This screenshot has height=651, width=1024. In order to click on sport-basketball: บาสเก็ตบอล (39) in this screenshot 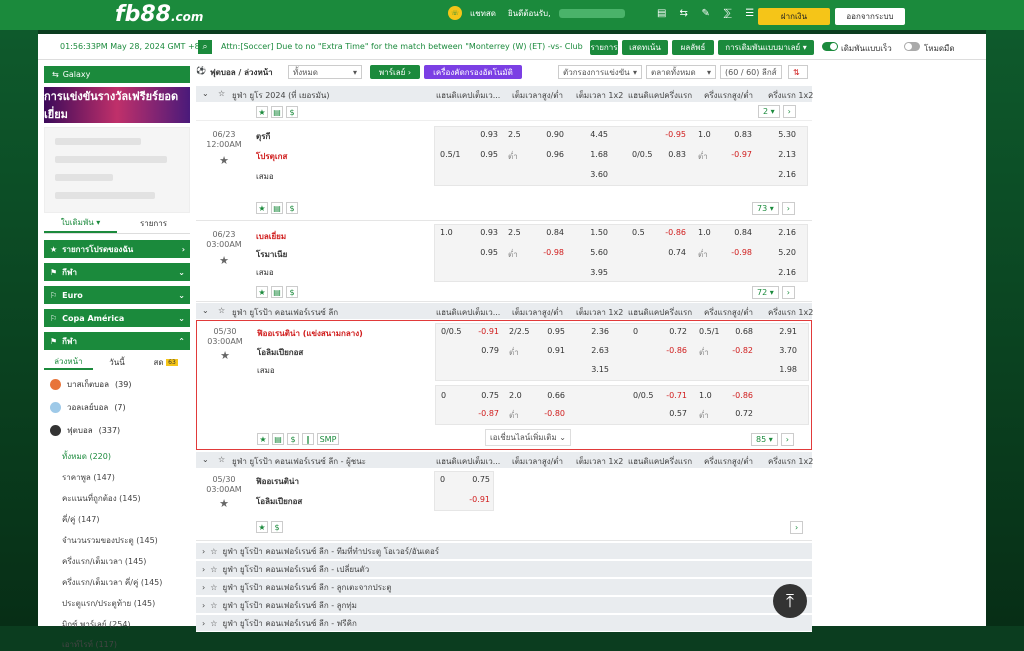, I will do `click(117, 384)`.